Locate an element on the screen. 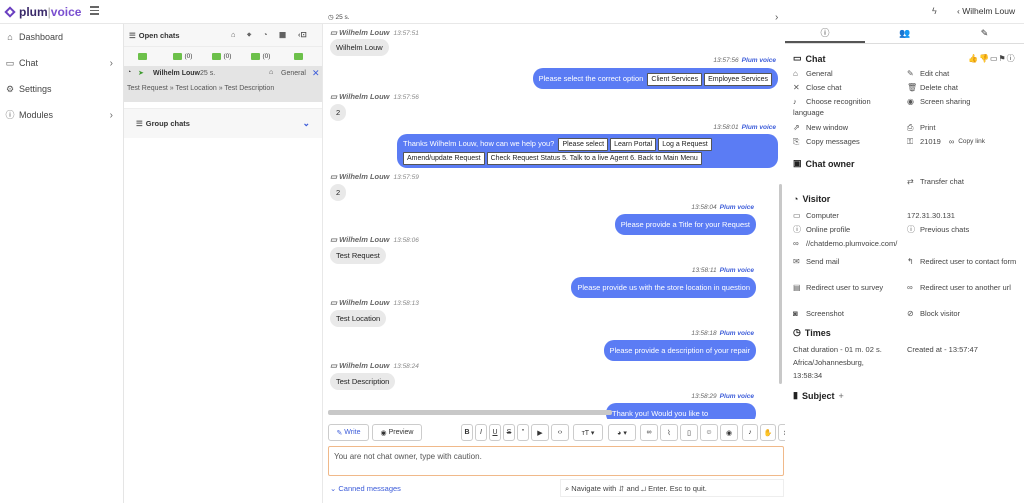 The image size is (1024, 503). filter-bot is located at coordinates (299, 56).